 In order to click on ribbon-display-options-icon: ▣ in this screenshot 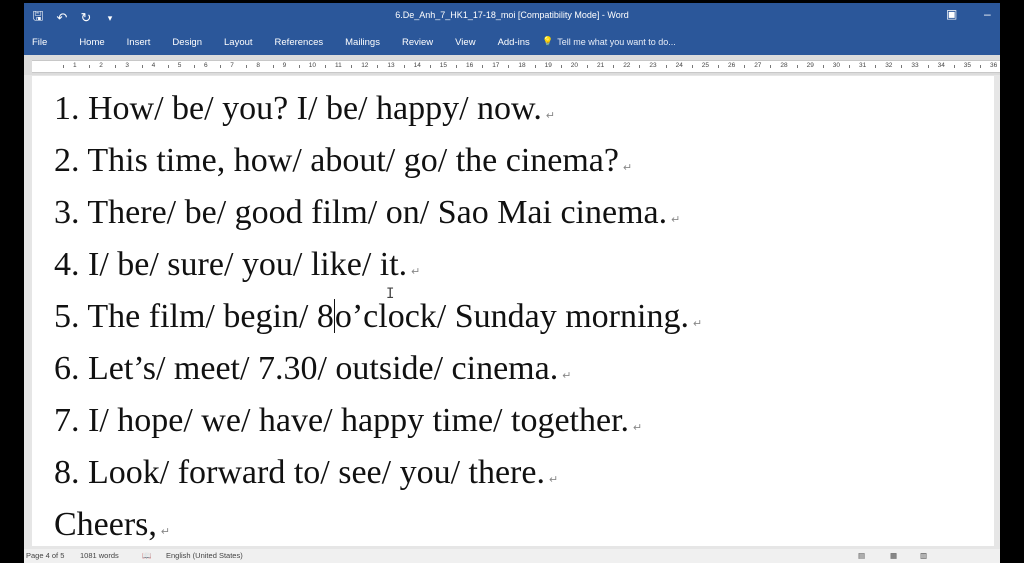, I will do `click(951, 14)`.